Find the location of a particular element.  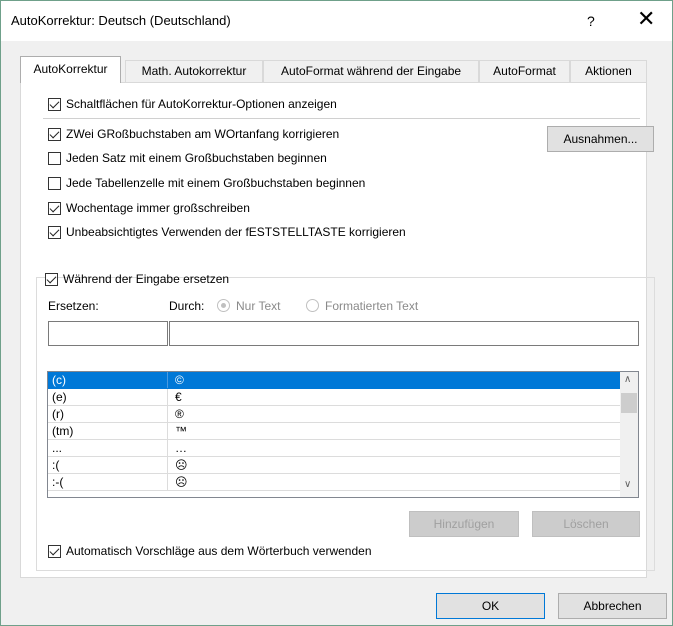

option-replace-while-typing: Während der Eingabe ersetzen is located at coordinates (137, 280).